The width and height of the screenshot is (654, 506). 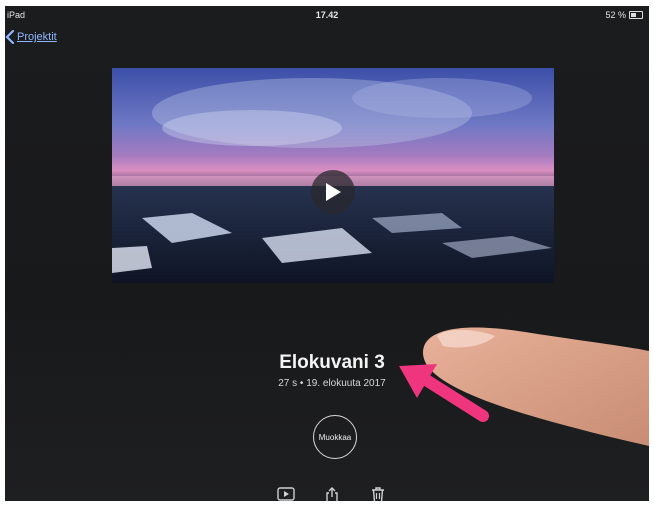 I want to click on back-to-projects-link: Projektit, so click(x=31, y=37).